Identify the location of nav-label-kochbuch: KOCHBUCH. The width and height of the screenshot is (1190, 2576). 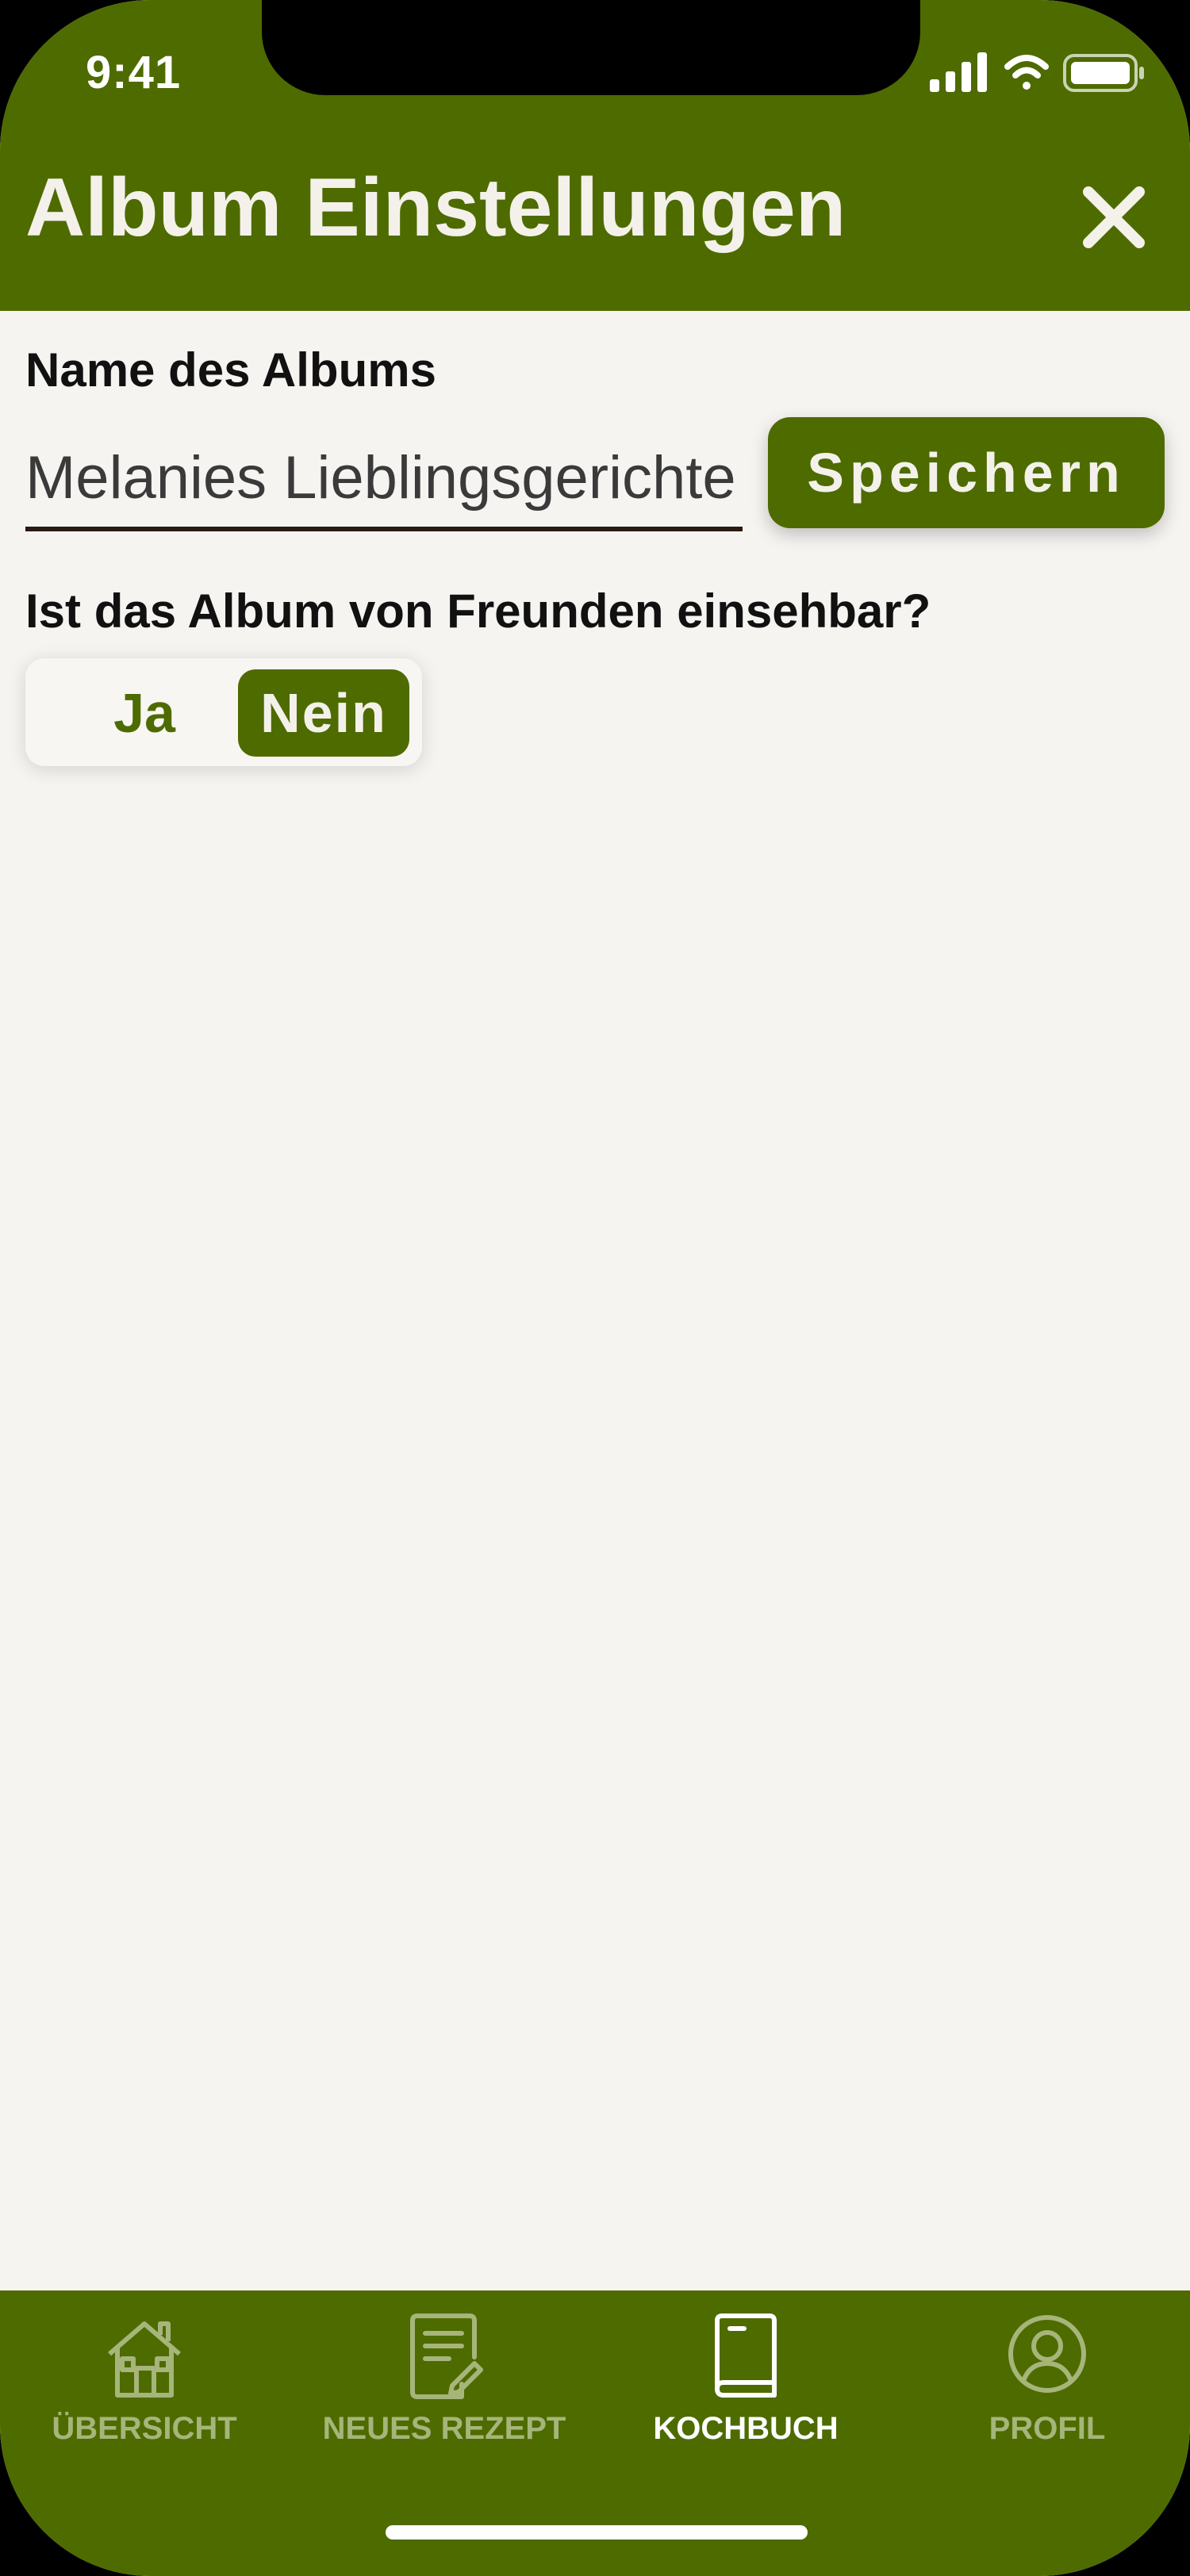
(746, 2429).